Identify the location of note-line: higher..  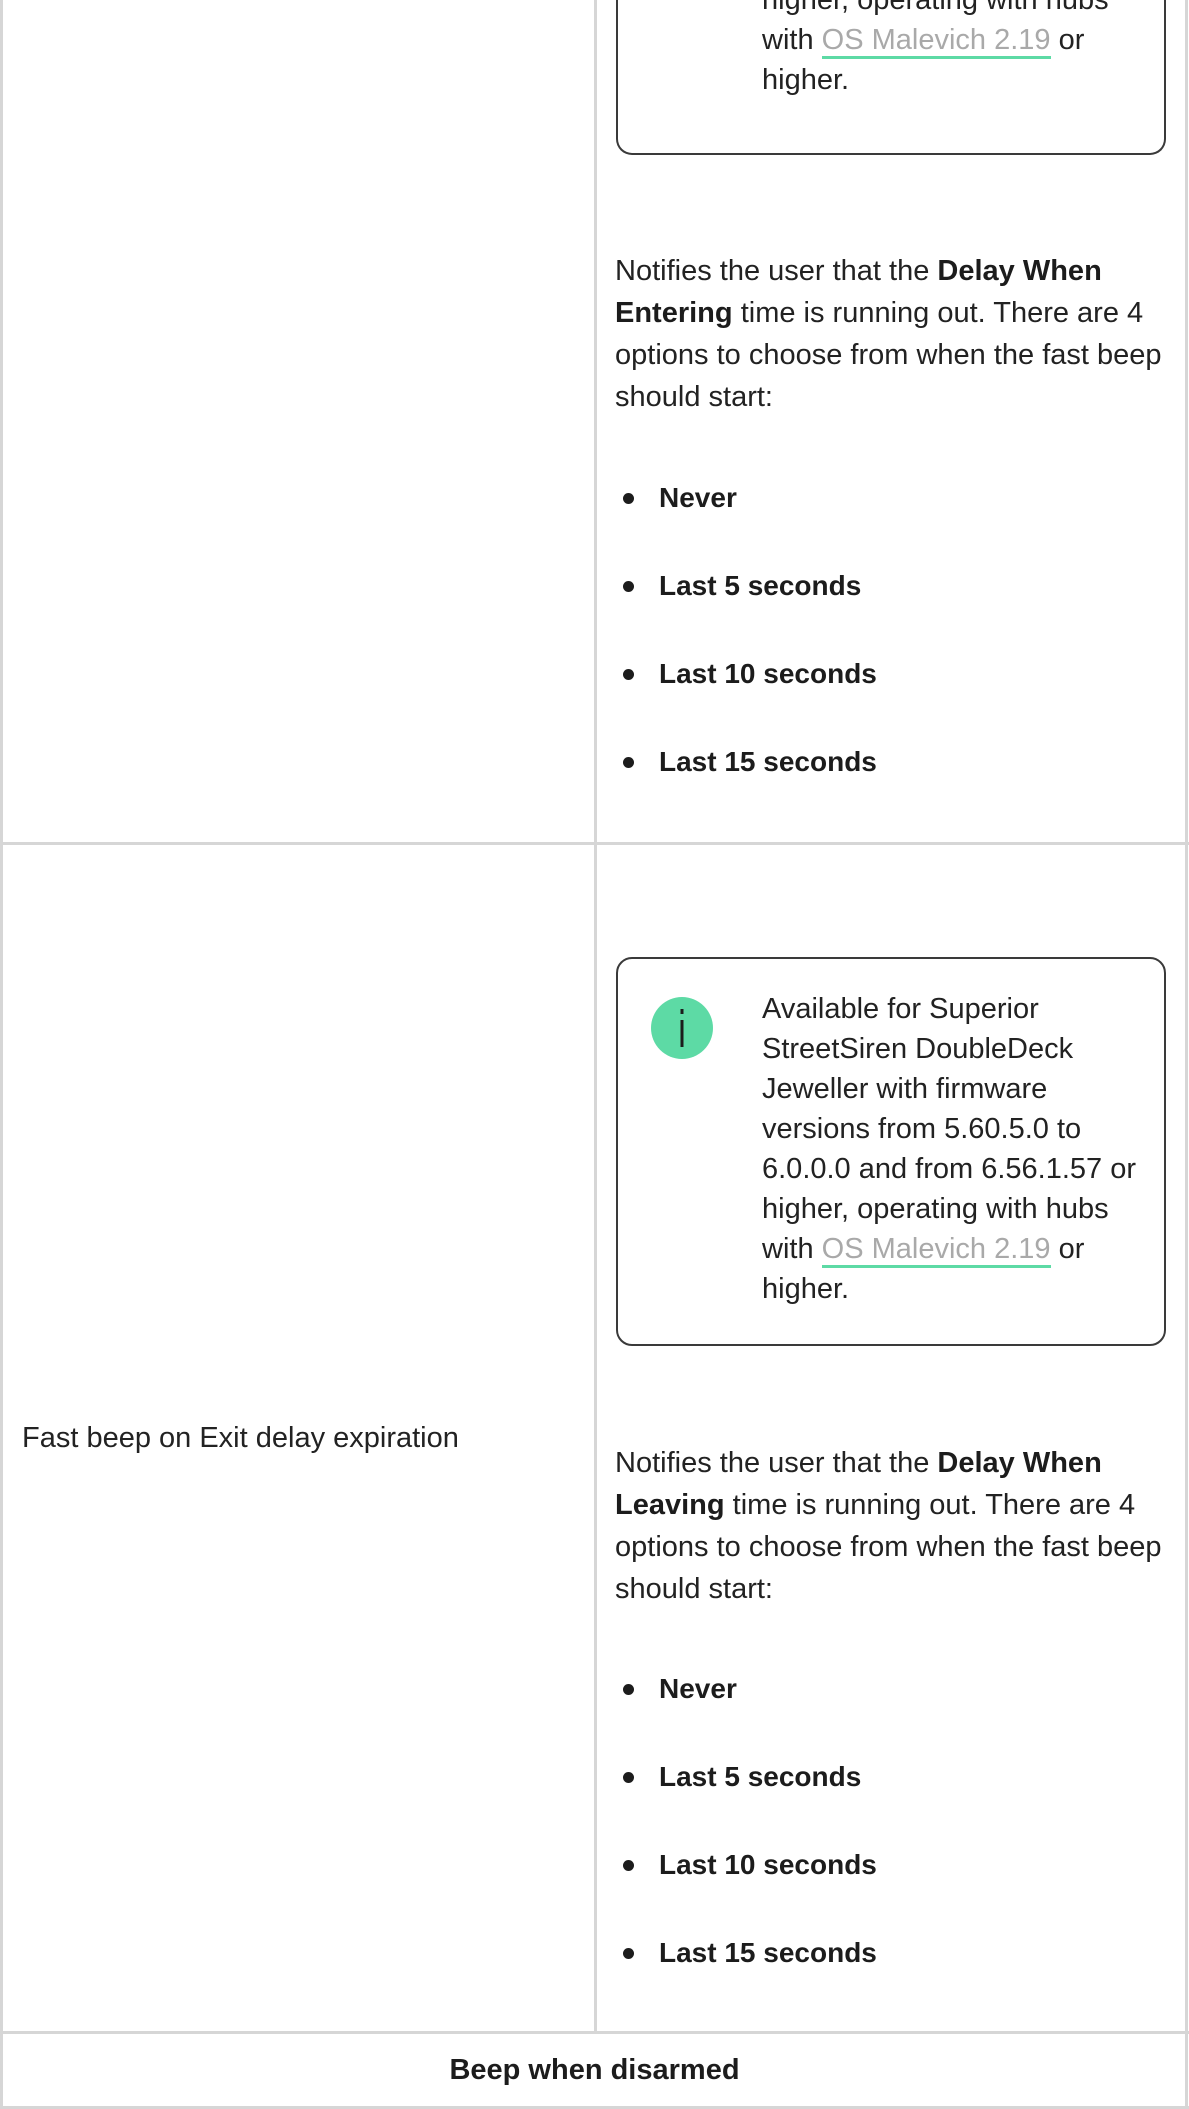
(806, 80).